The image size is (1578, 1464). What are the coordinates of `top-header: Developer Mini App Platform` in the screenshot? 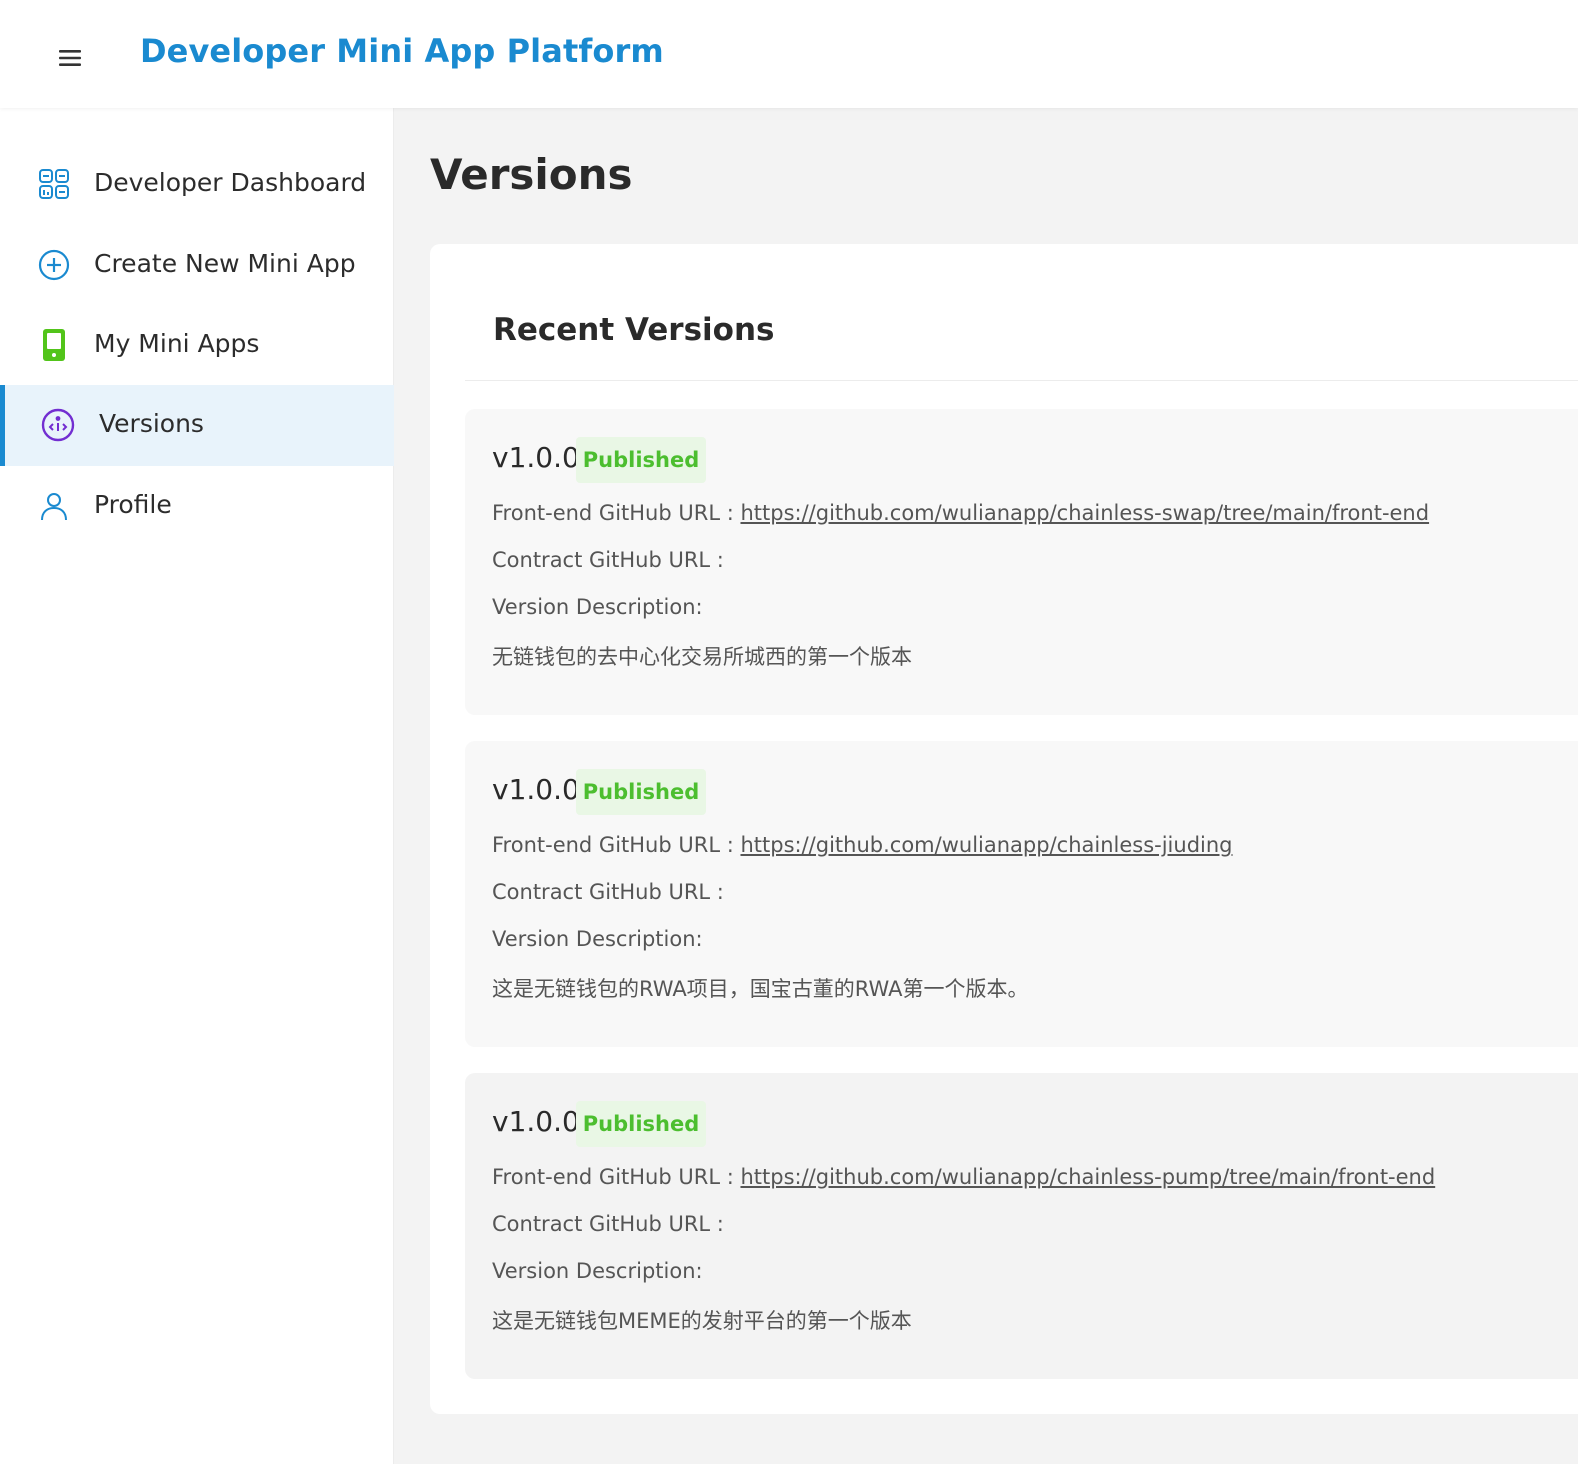 It's located at (789, 54).